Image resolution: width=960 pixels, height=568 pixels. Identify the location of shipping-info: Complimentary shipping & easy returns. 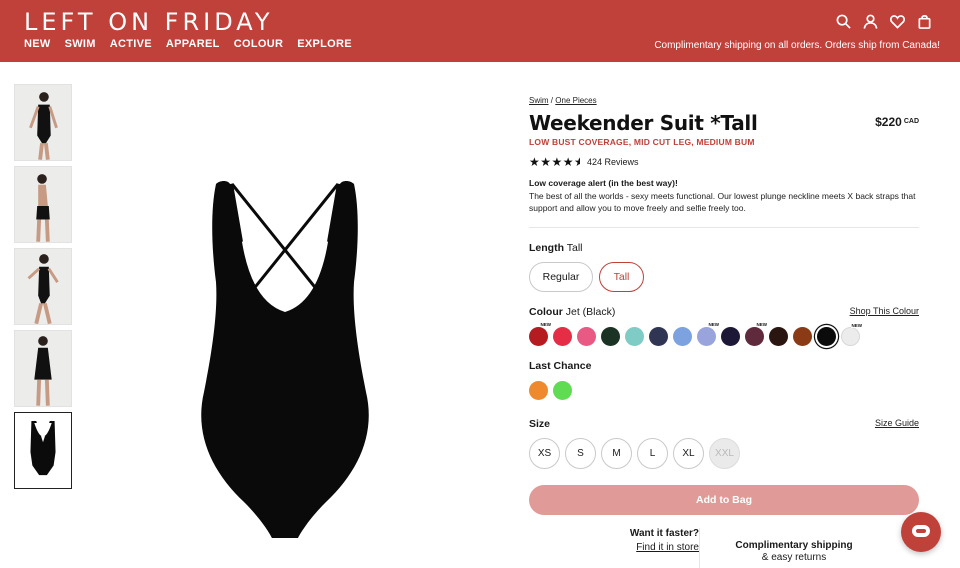
(794, 551).